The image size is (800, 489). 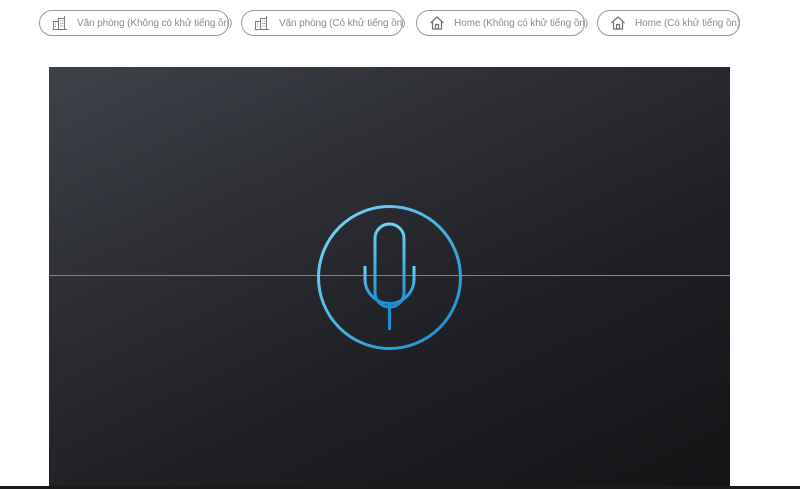 I want to click on tab-label: Home (Không có khử tiếng ồn), so click(x=521, y=23).